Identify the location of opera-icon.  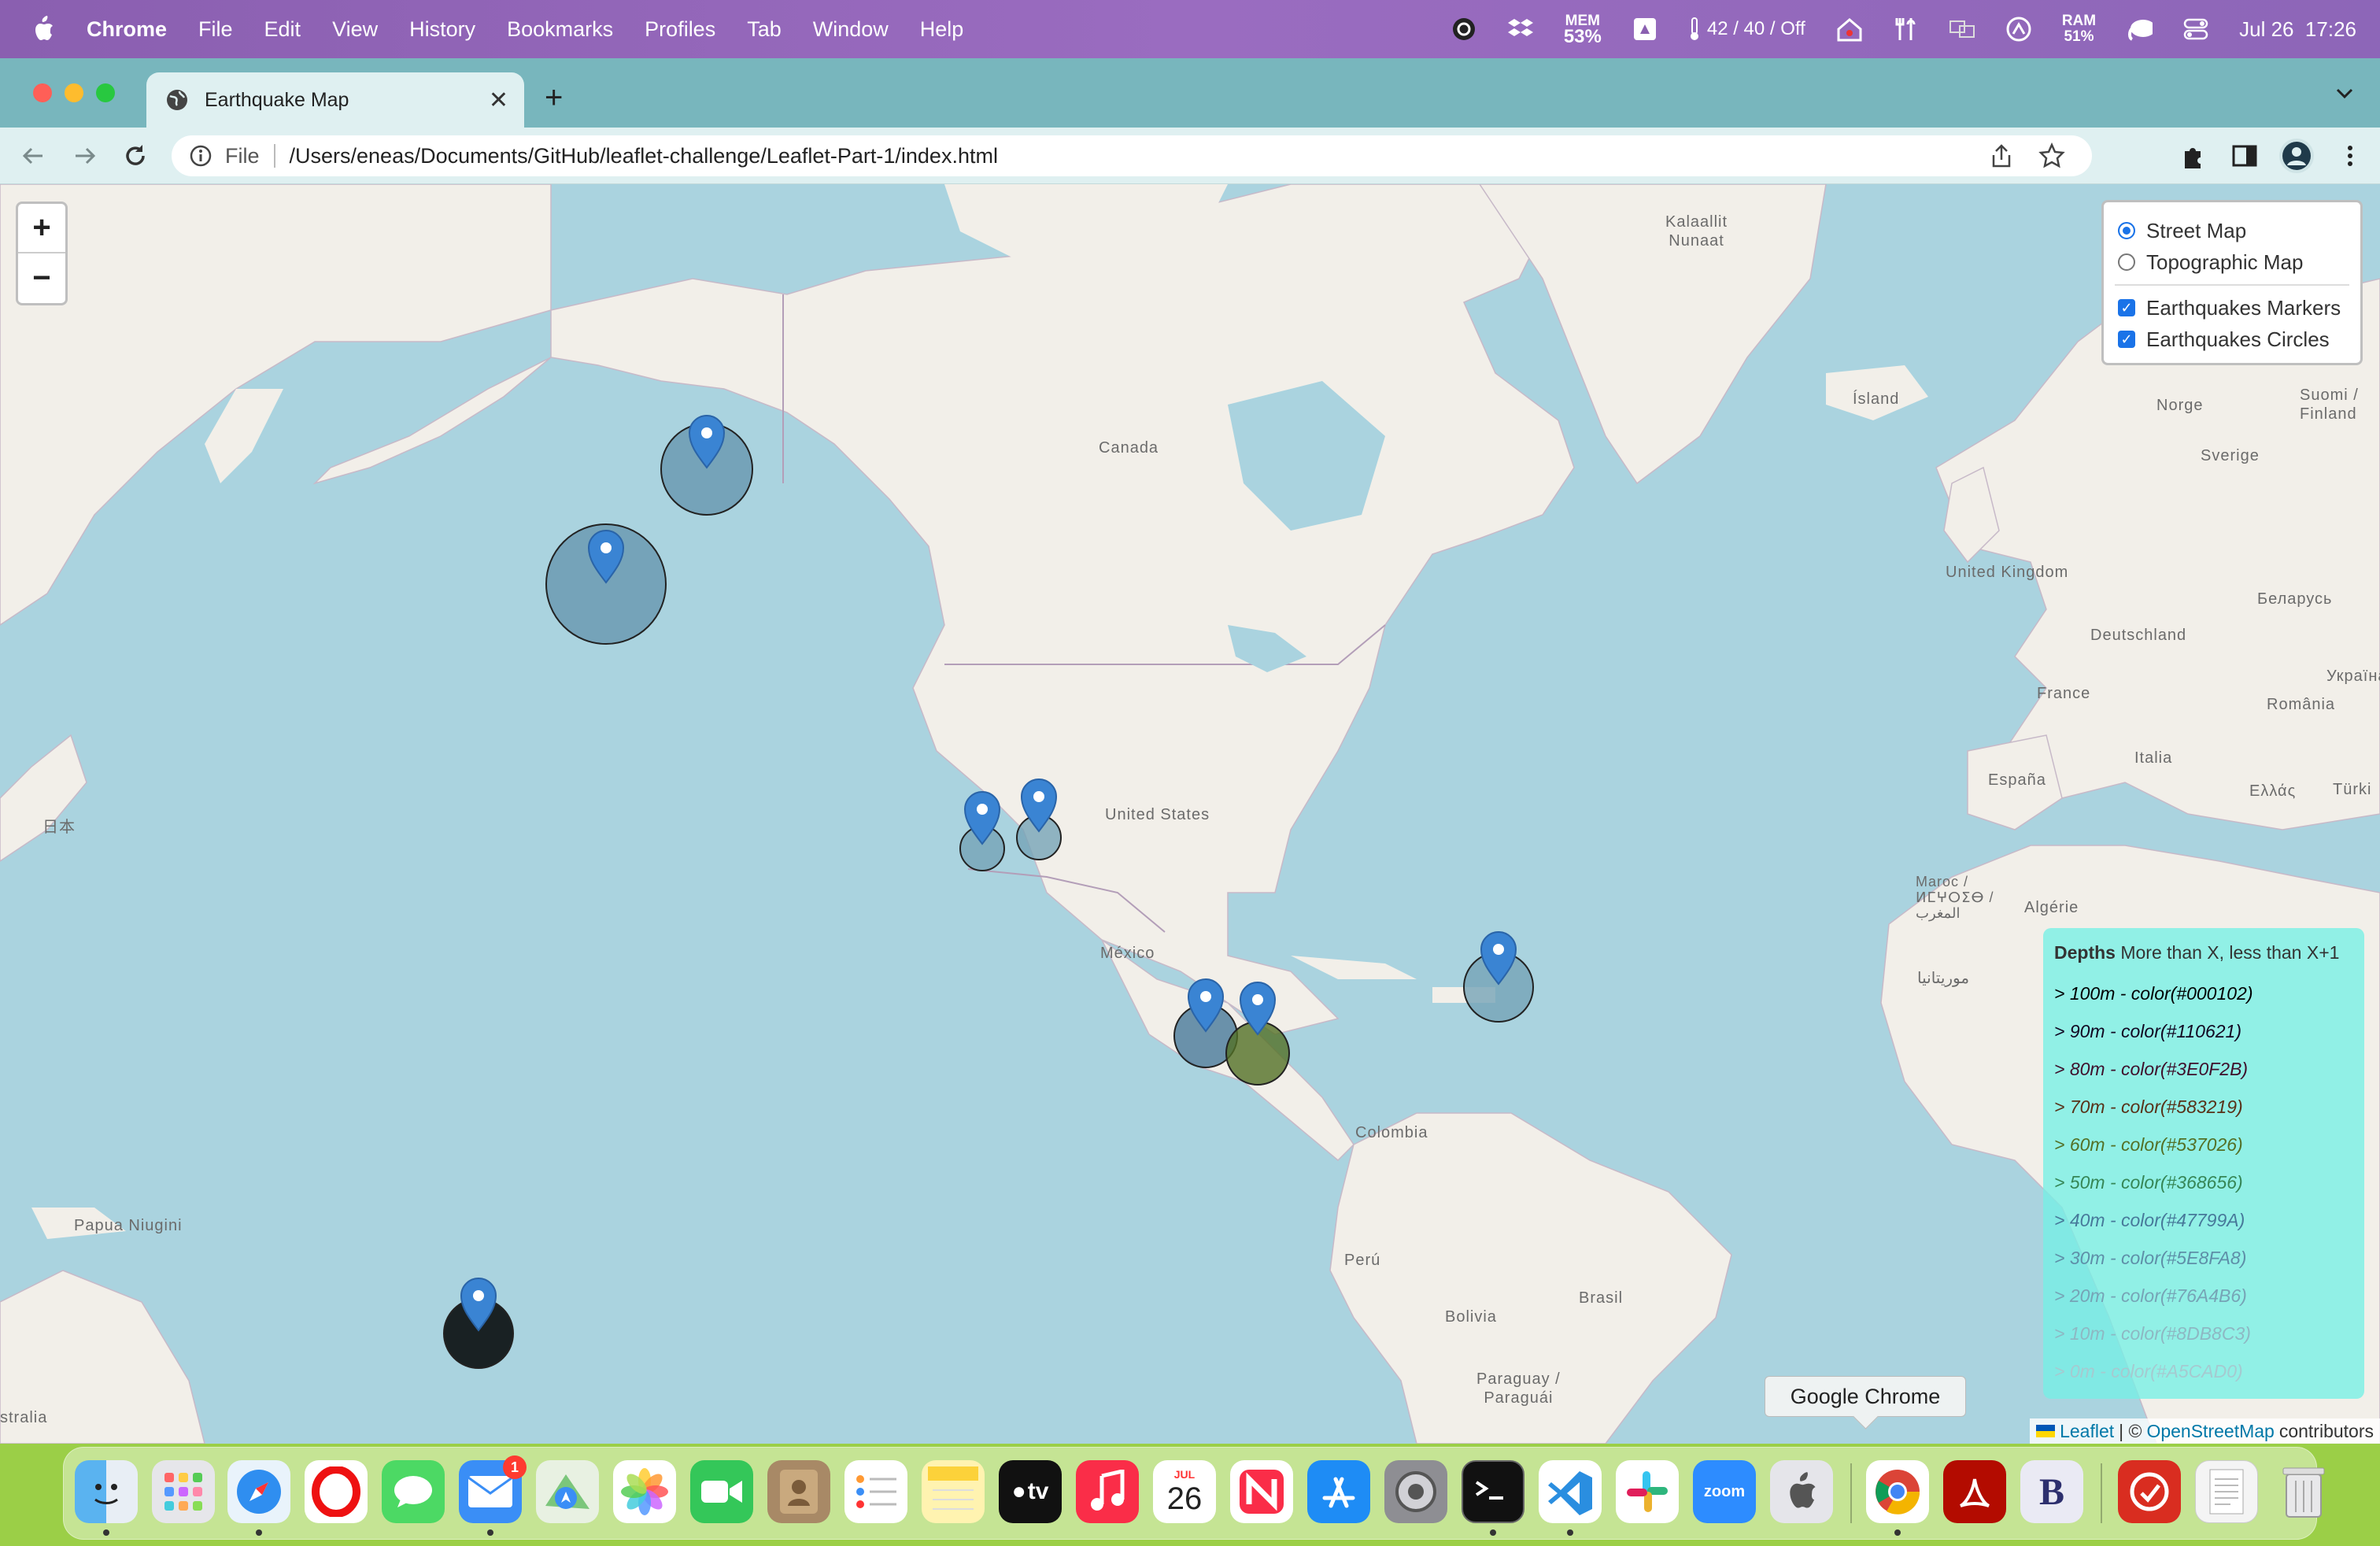
(336, 1491).